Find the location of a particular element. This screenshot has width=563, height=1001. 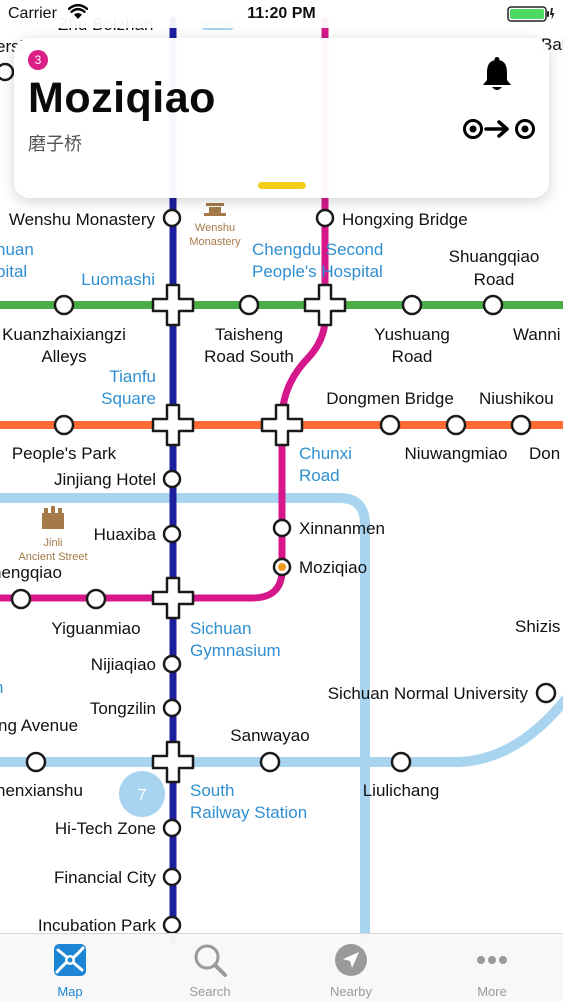

station-label-sichuan-normal: Sichuan Normal University is located at coordinates (428, 693).